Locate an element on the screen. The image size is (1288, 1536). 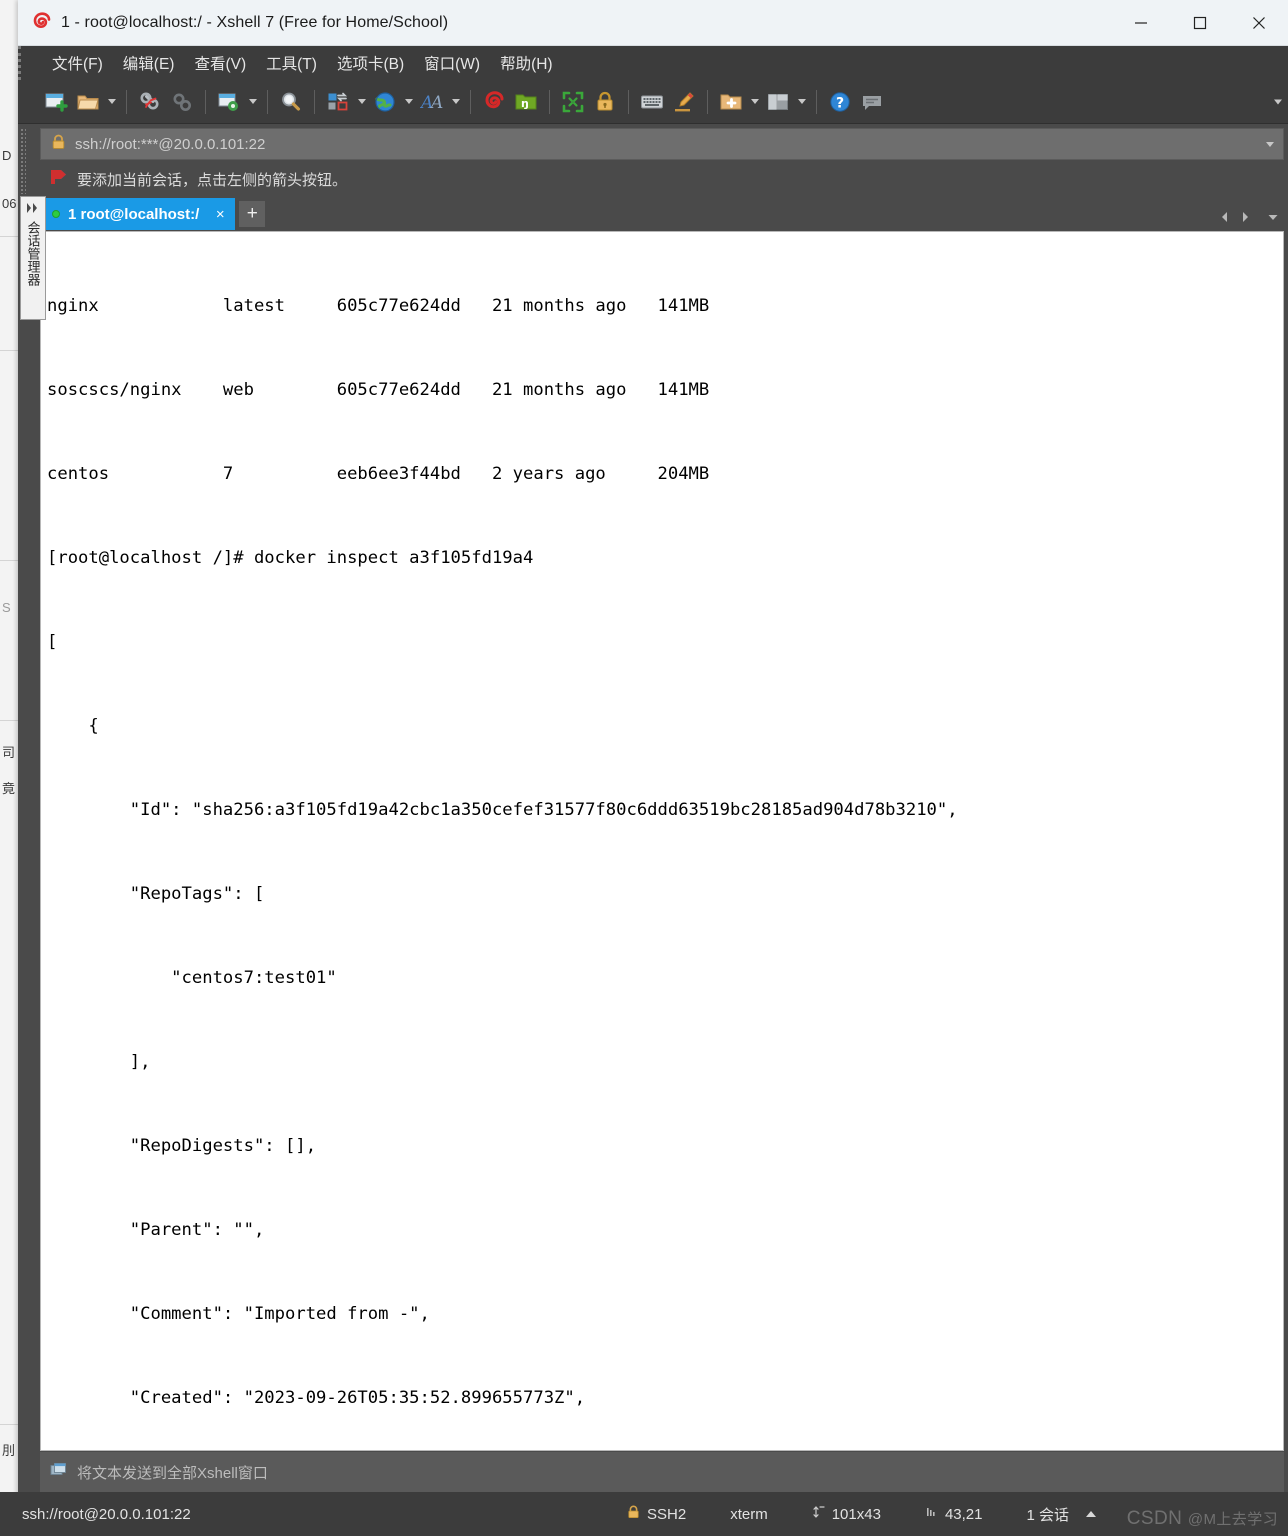
font-icon: A A is located at coordinates (432, 102).